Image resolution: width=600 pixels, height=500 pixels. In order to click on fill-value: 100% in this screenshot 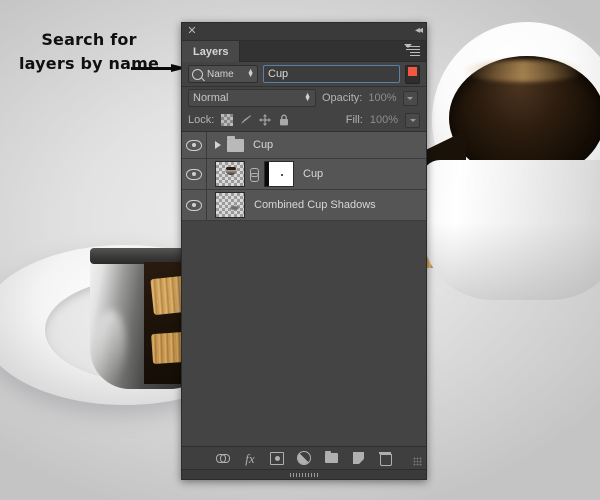, I will do `click(384, 120)`.